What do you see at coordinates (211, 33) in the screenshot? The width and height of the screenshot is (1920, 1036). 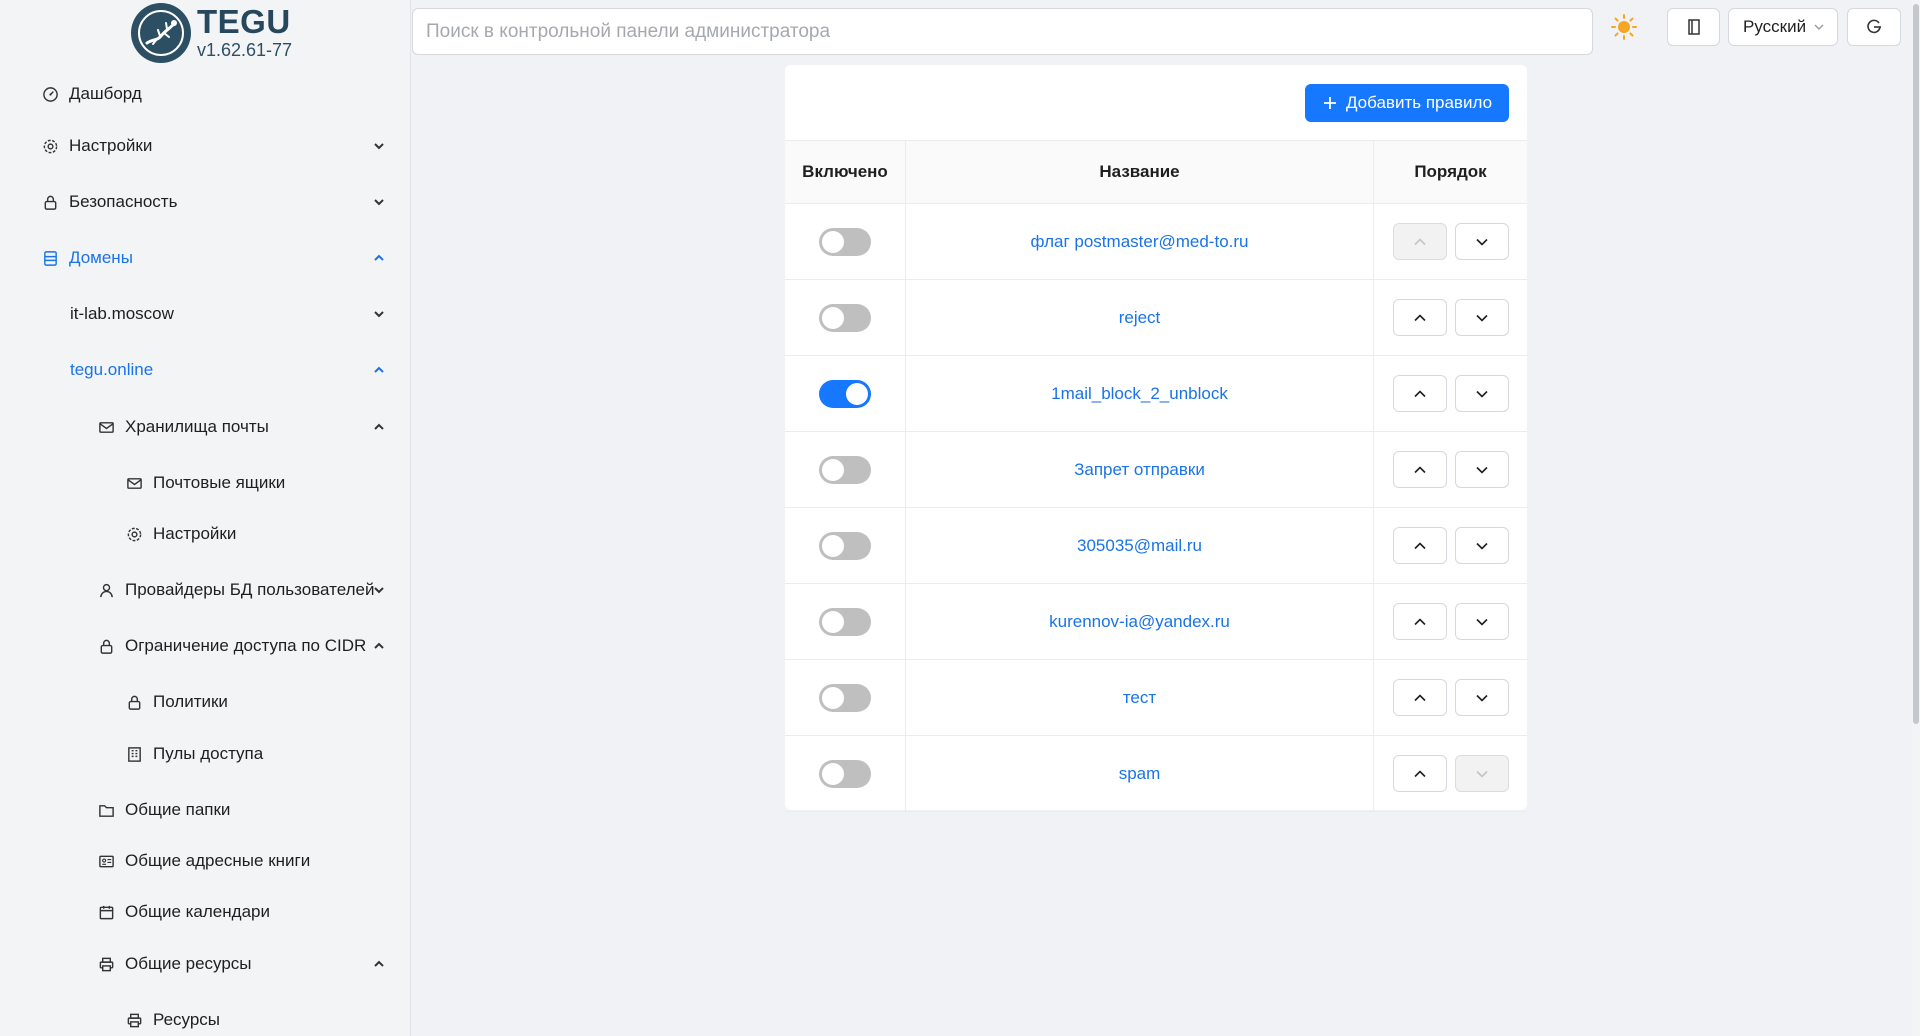 I see `logo: TEGU v1.62.61-77` at bounding box center [211, 33].